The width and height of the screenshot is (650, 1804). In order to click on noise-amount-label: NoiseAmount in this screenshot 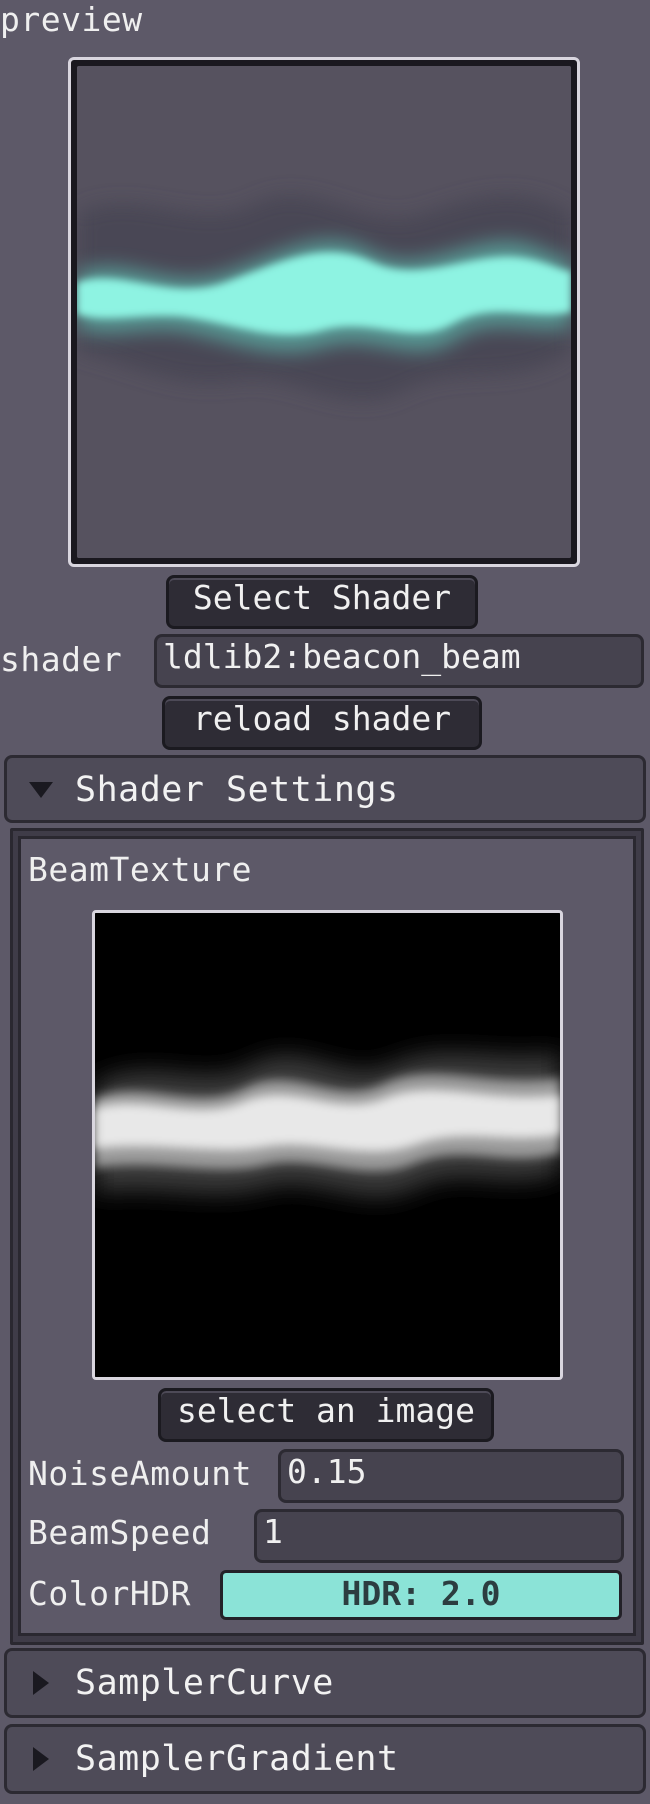, I will do `click(140, 1473)`.